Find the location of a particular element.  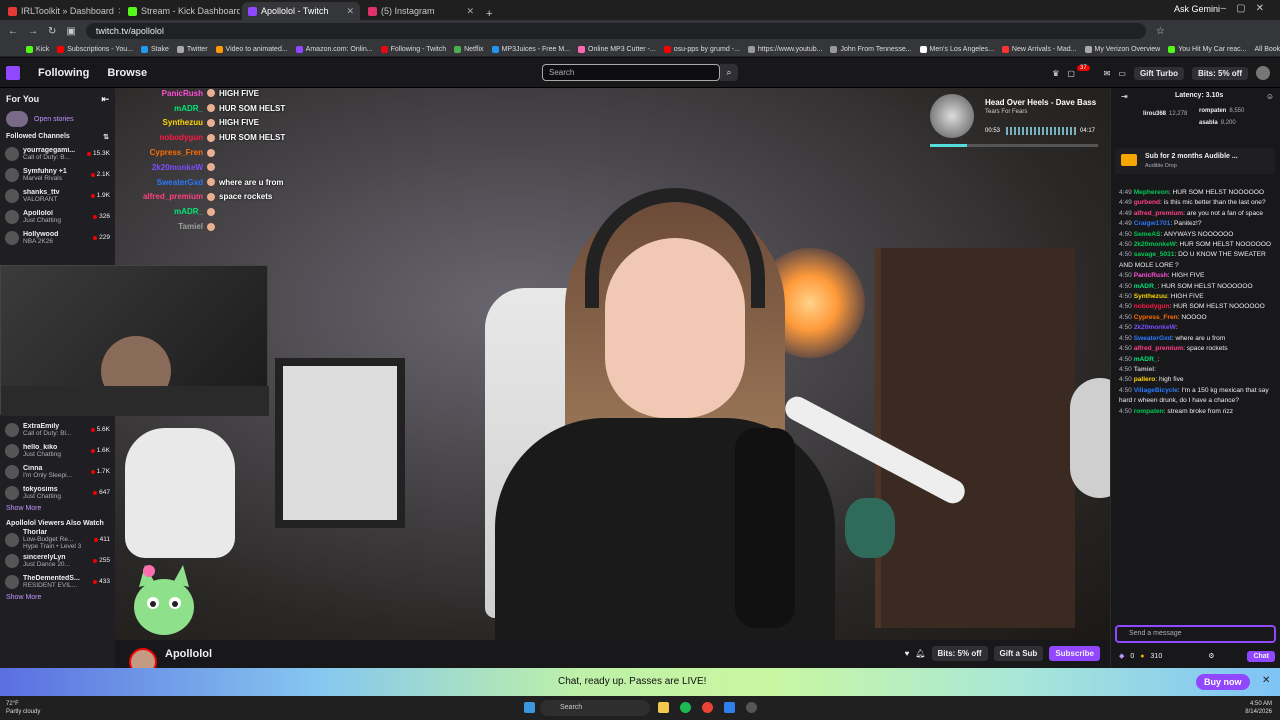

story-avatar is located at coordinates (17, 119).